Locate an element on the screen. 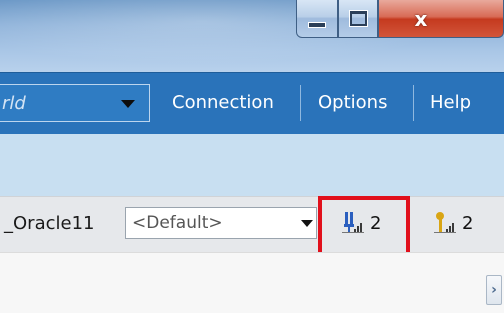 This screenshot has height=313, width=504. profile-select: <Default> is located at coordinates (221, 223).